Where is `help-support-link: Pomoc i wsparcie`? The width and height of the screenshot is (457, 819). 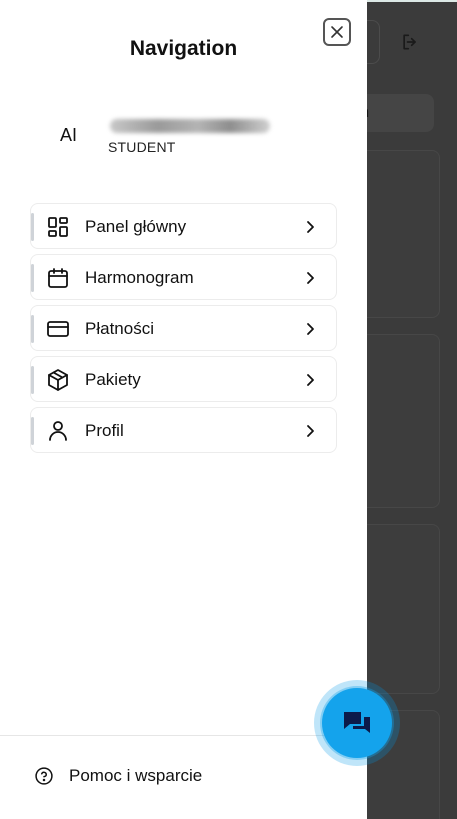 help-support-link: Pomoc i wsparcie is located at coordinates (118, 776).